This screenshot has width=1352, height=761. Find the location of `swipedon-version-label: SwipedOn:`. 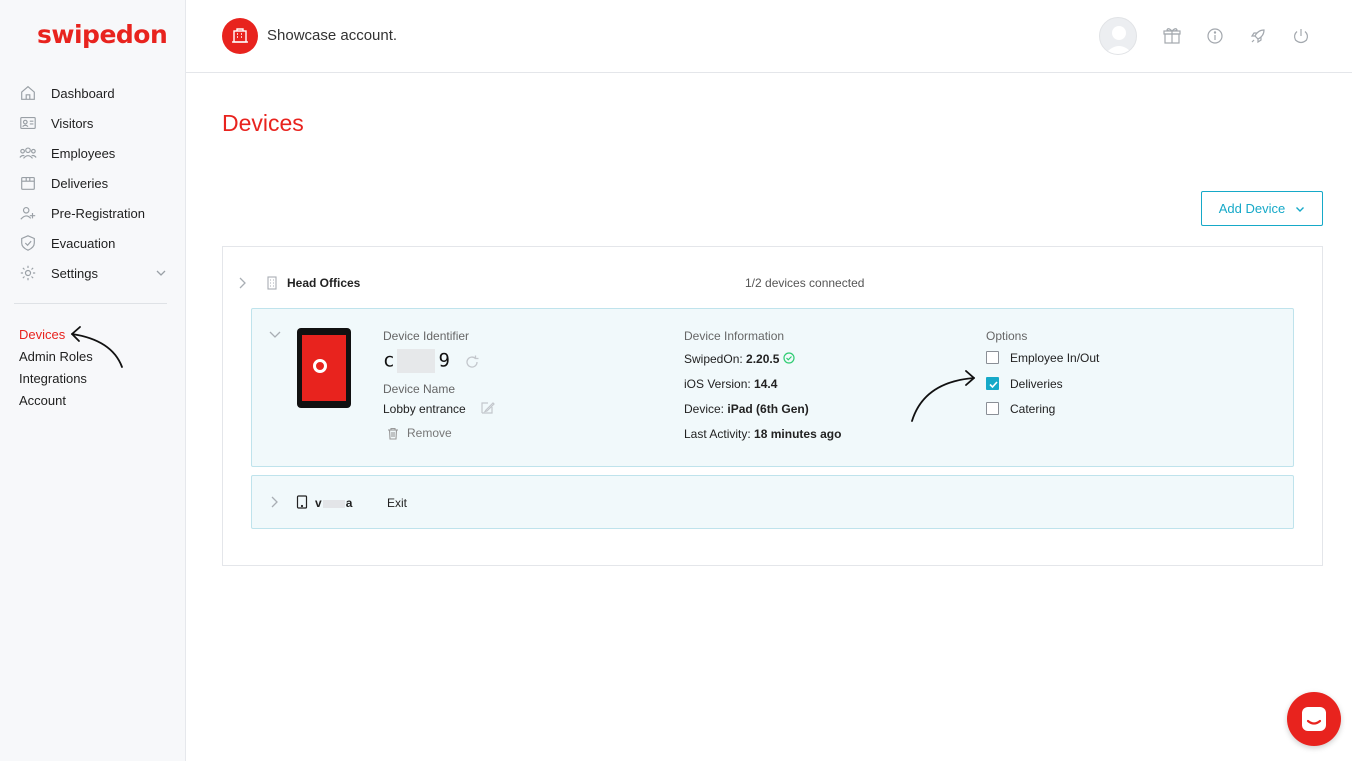

swipedon-version-label: SwipedOn: is located at coordinates (713, 359).